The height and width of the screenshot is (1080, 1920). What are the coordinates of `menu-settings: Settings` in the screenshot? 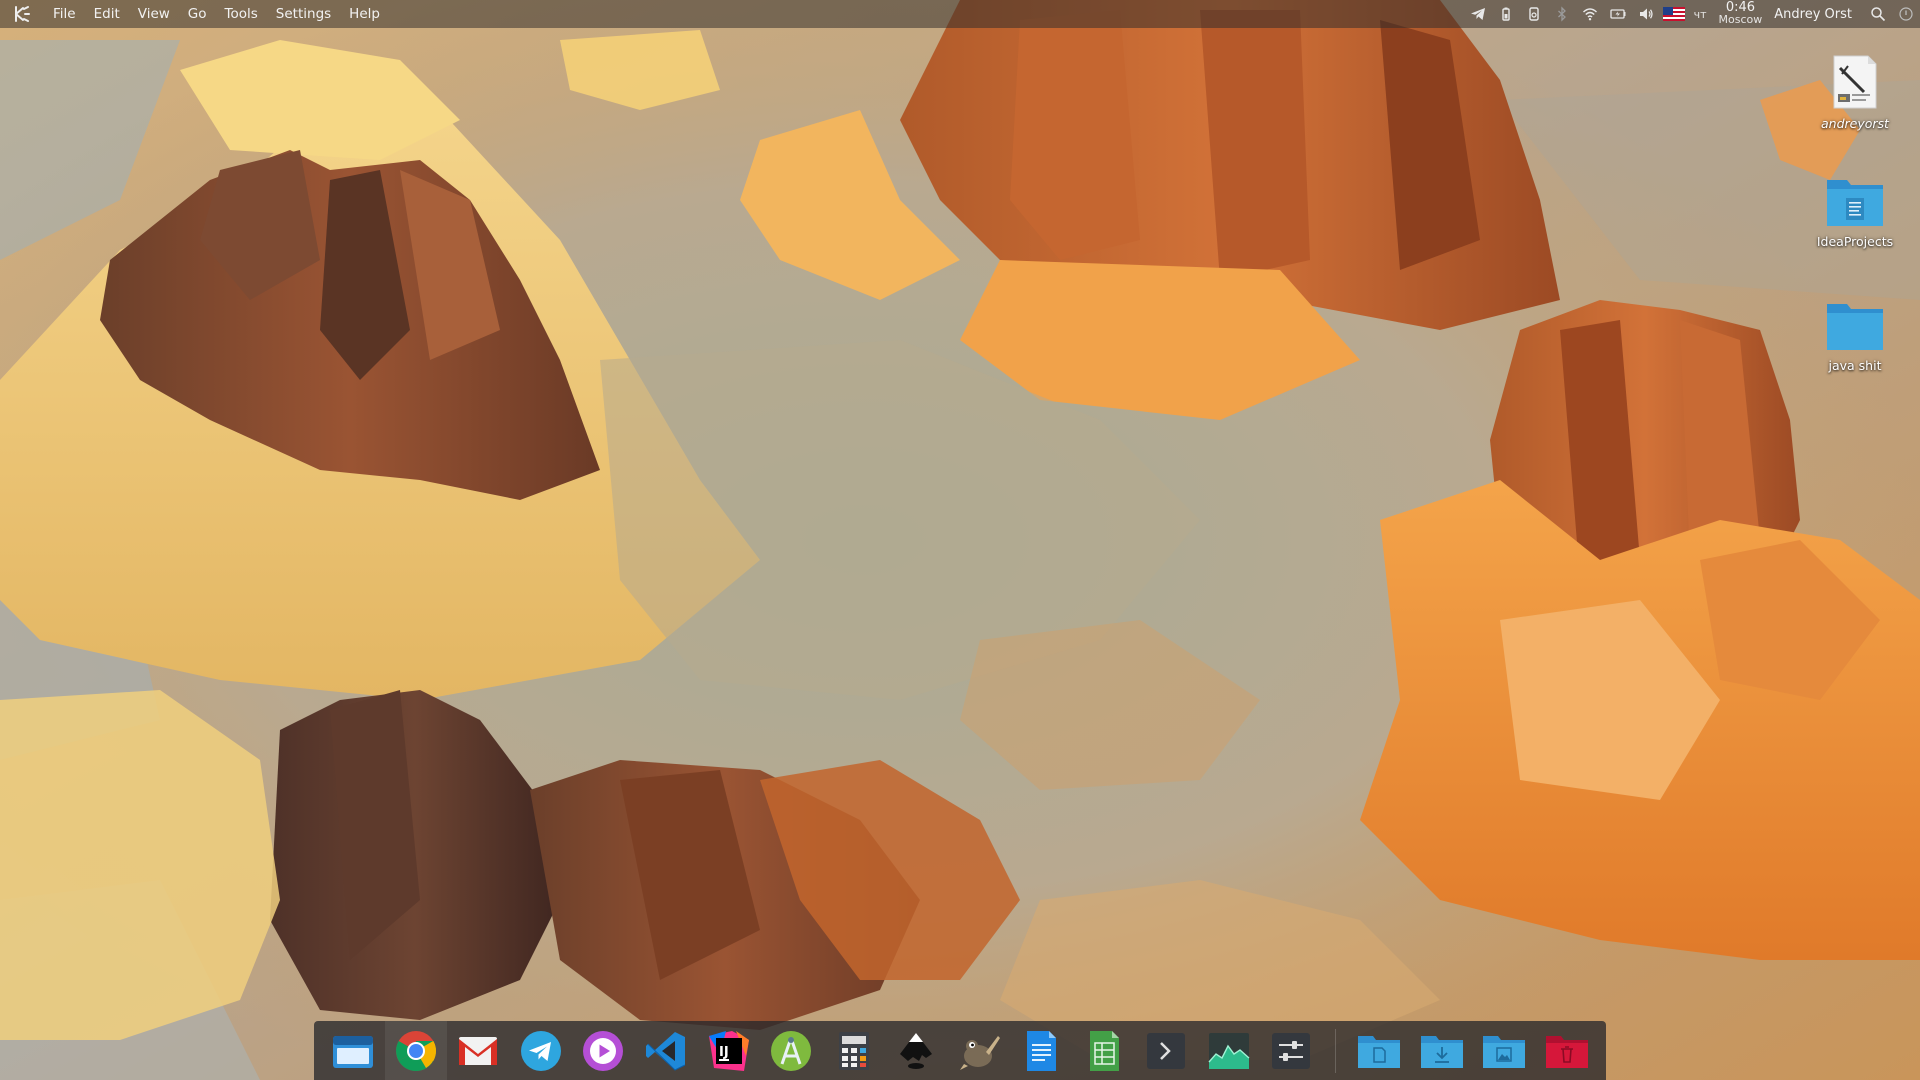 It's located at (303, 14).